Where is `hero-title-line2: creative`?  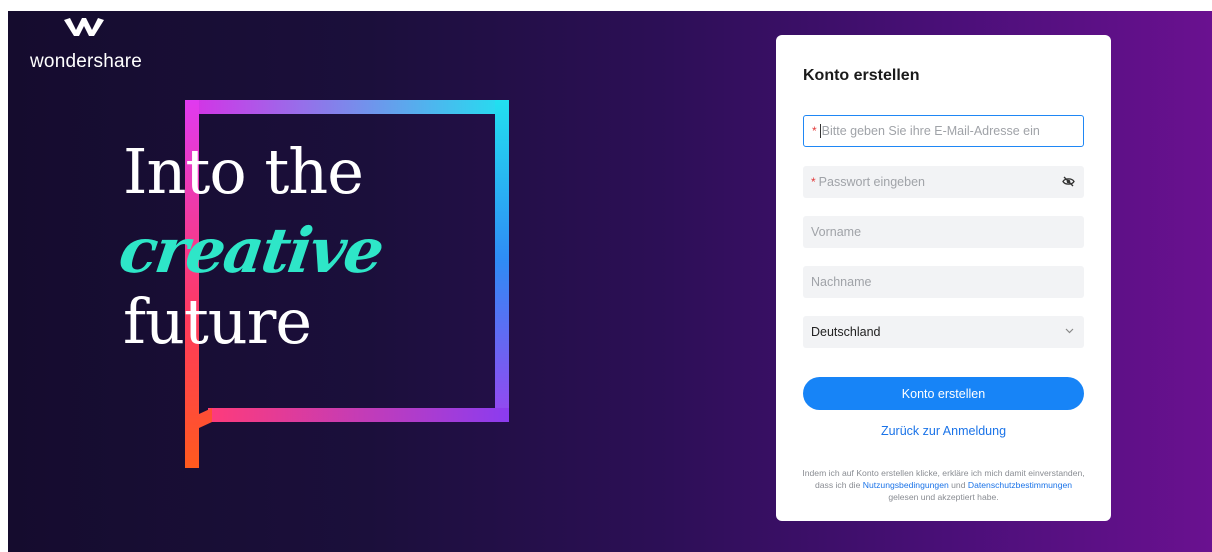 hero-title-line2: creative is located at coordinates (250, 250).